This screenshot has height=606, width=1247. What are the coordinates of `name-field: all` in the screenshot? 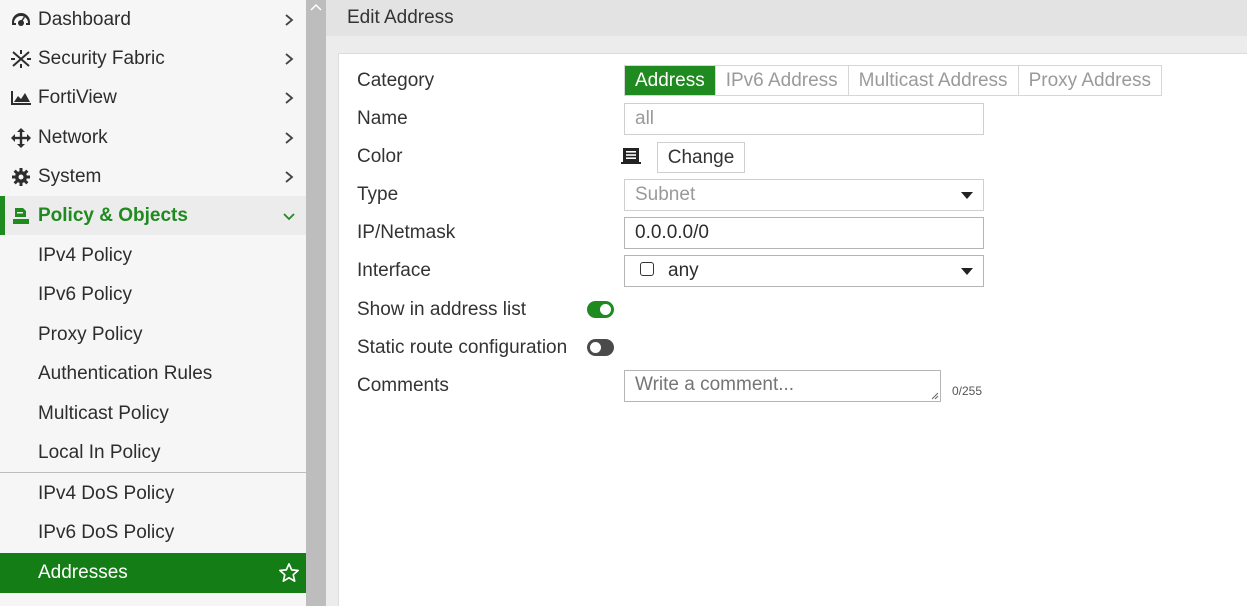 It's located at (804, 119).